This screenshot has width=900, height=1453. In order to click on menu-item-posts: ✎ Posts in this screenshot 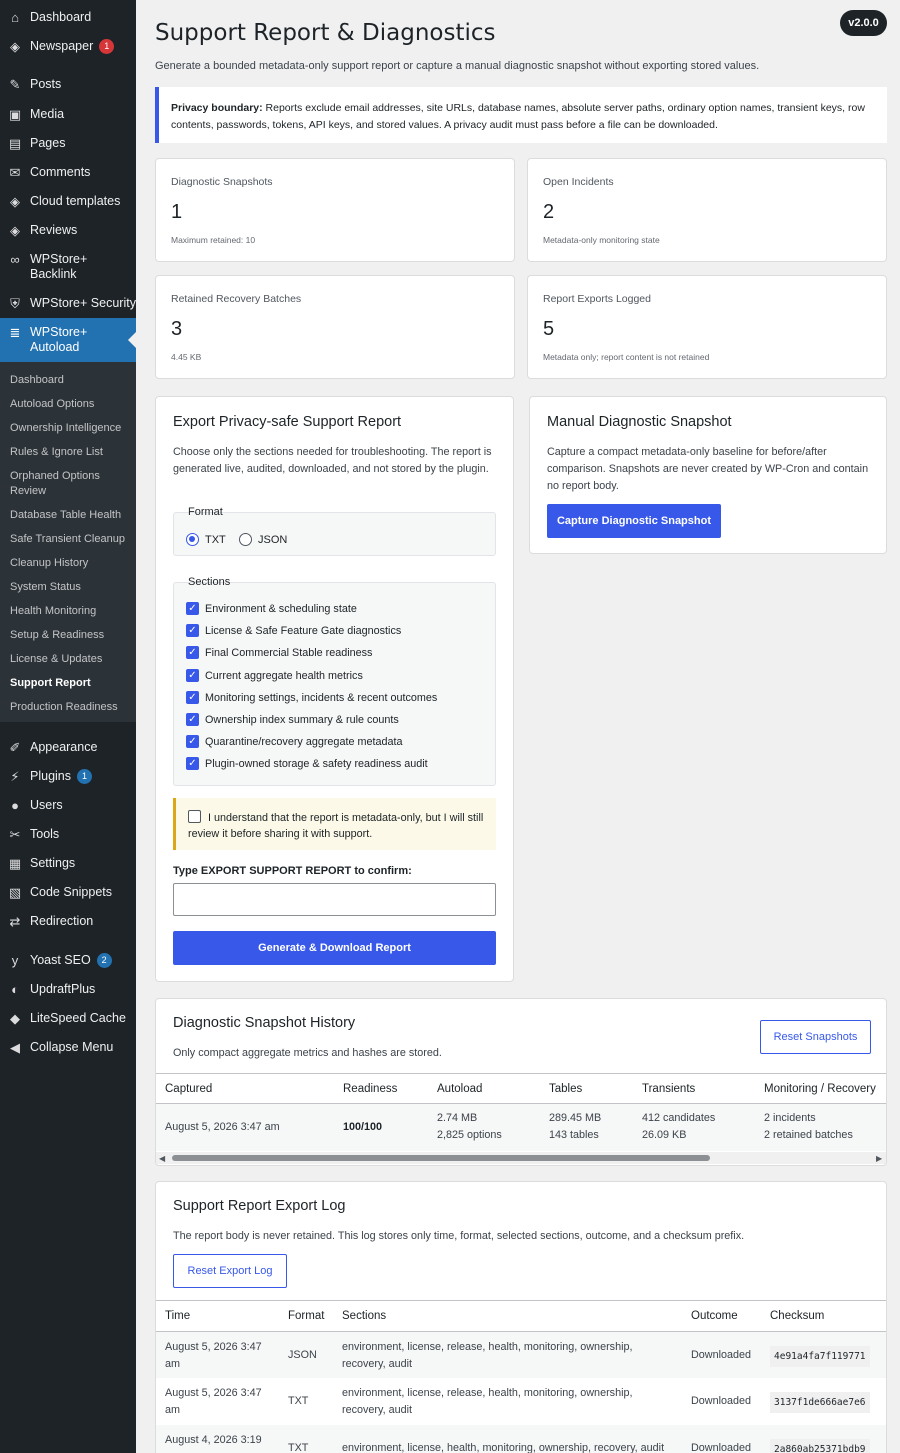, I will do `click(68, 85)`.